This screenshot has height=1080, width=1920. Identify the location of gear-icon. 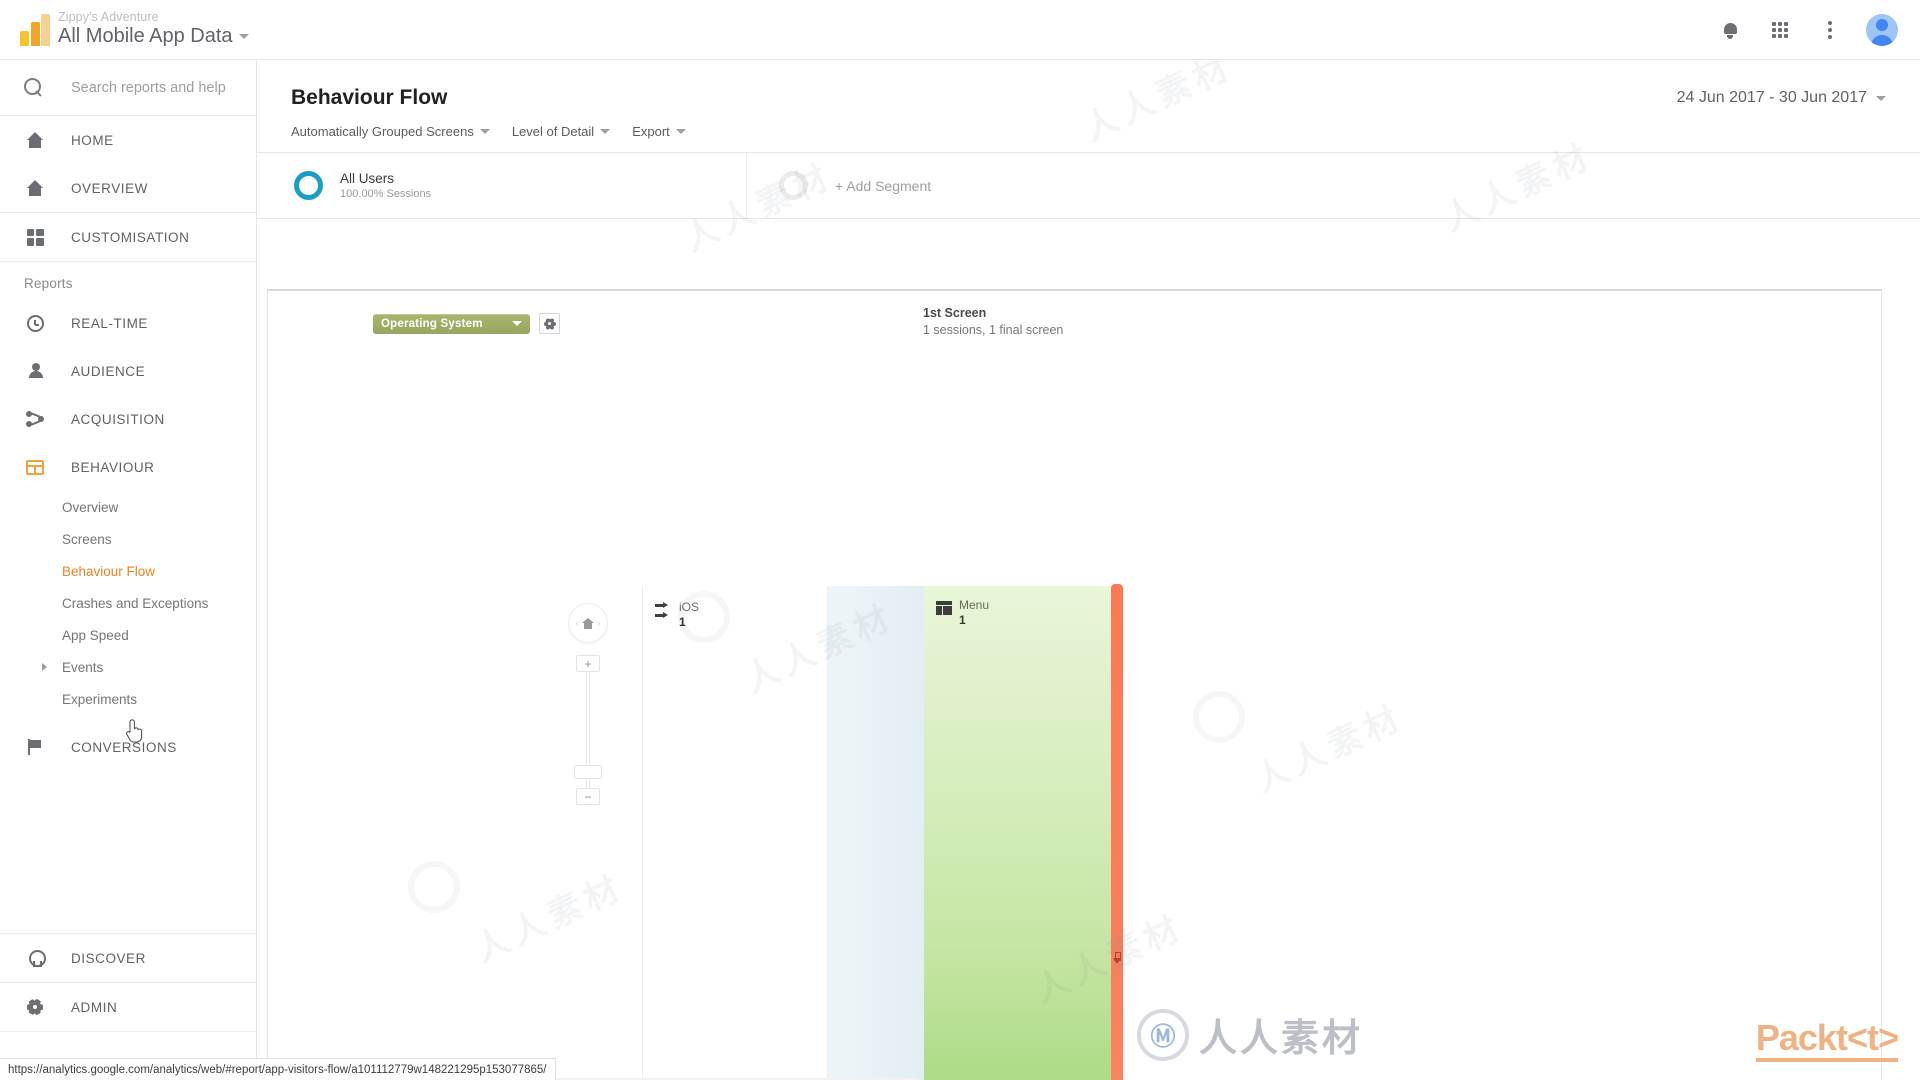
(35, 1007).